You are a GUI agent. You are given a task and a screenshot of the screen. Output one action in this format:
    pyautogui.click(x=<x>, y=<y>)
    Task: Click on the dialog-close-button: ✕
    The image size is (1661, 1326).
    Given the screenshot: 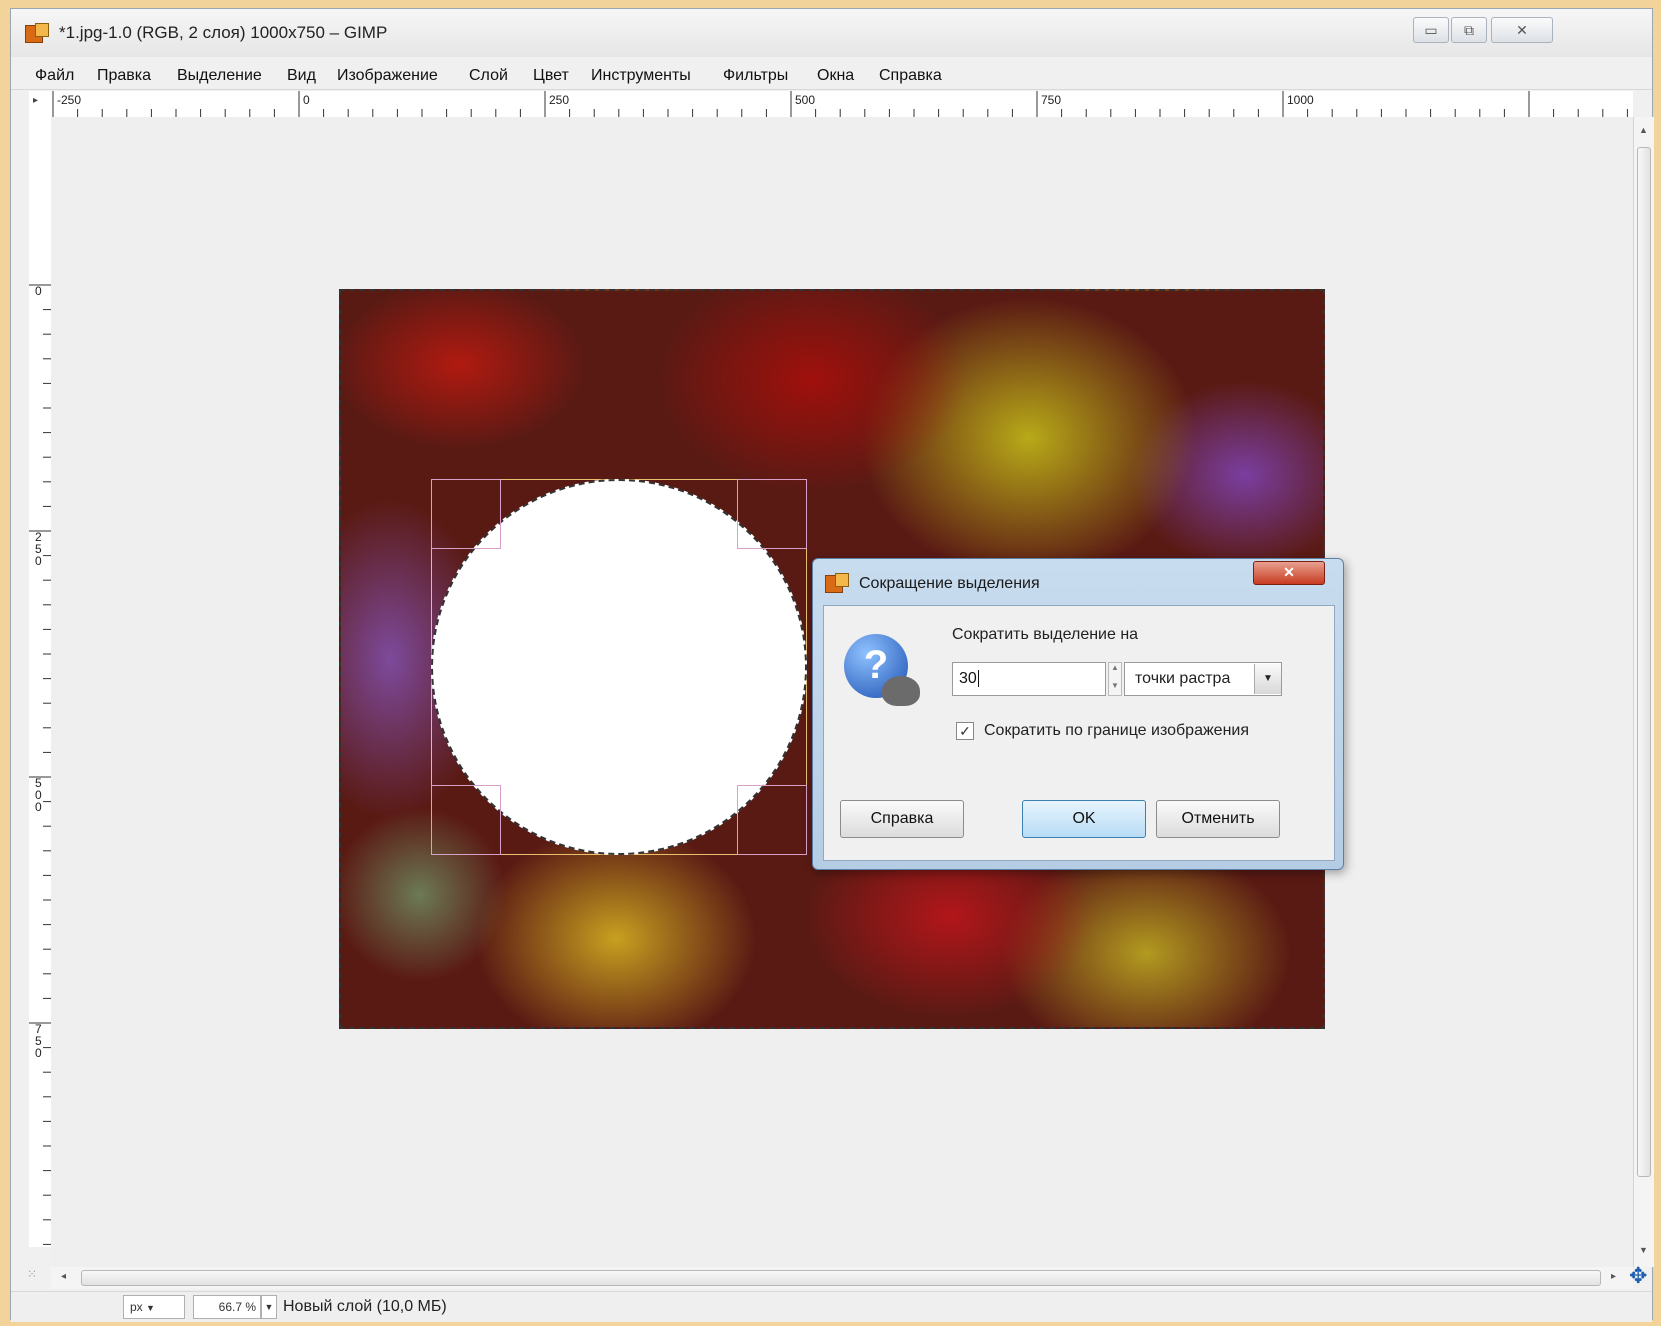 What is the action you would take?
    pyautogui.click(x=1289, y=573)
    